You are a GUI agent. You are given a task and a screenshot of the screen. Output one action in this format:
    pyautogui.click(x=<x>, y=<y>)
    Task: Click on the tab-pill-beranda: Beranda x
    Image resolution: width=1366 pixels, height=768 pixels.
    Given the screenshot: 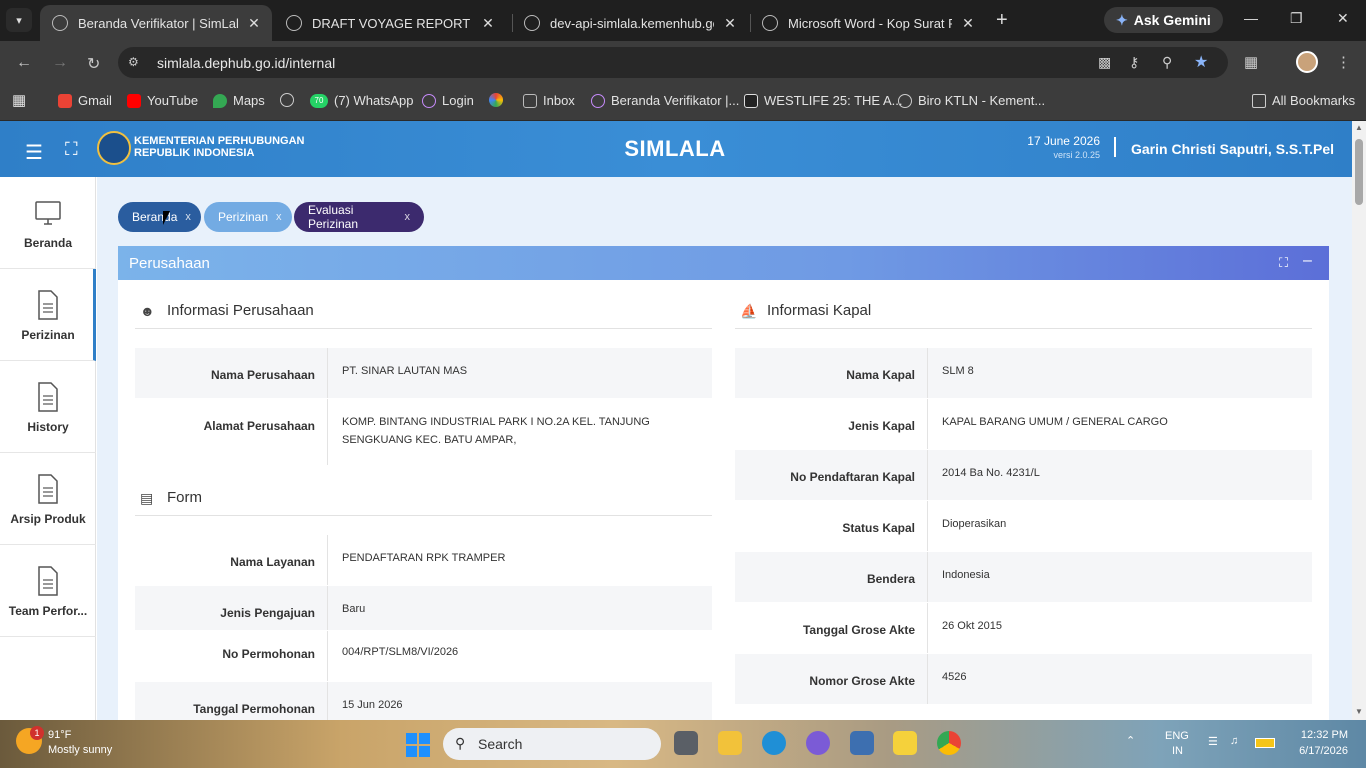 What is the action you would take?
    pyautogui.click(x=159, y=217)
    